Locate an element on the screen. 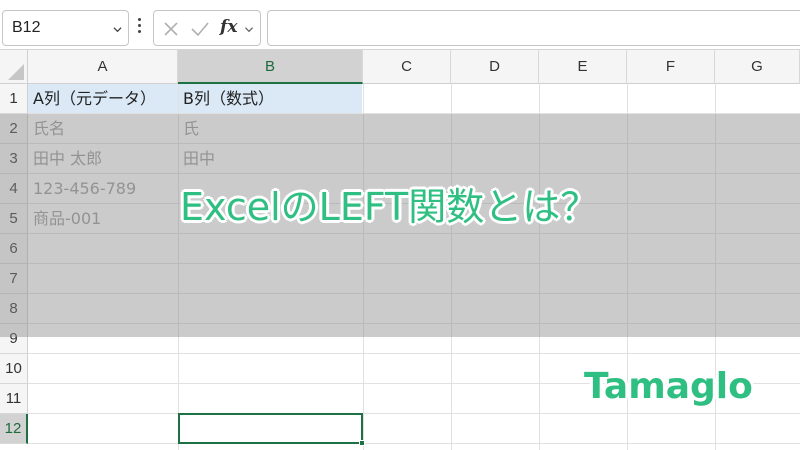 The width and height of the screenshot is (800, 450). row-header-1: 1 is located at coordinates (14, 99).